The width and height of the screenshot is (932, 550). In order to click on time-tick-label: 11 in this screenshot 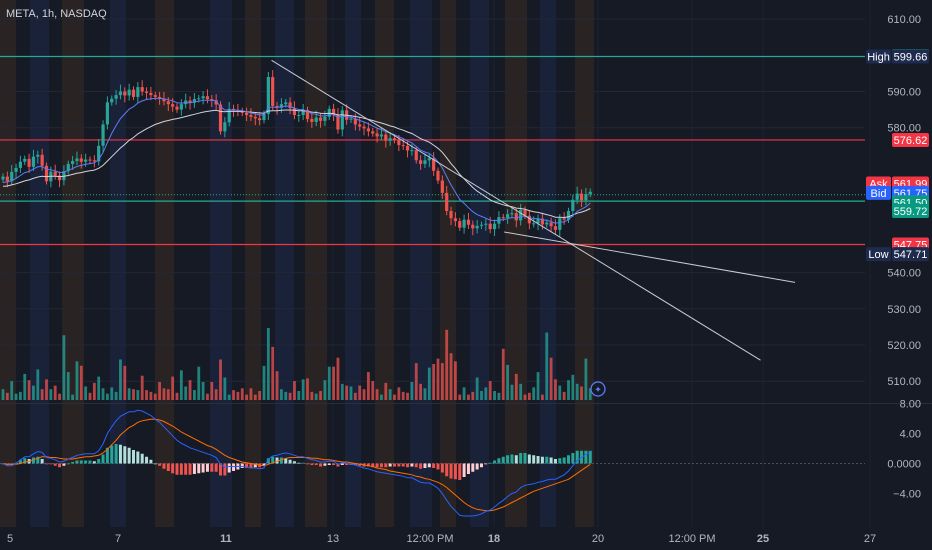, I will do `click(226, 539)`.